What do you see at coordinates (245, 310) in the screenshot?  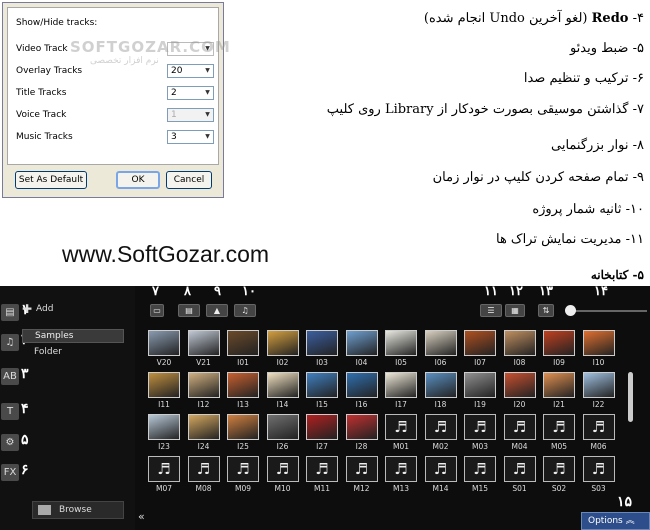 I see `music-filter-icon: ♫` at bounding box center [245, 310].